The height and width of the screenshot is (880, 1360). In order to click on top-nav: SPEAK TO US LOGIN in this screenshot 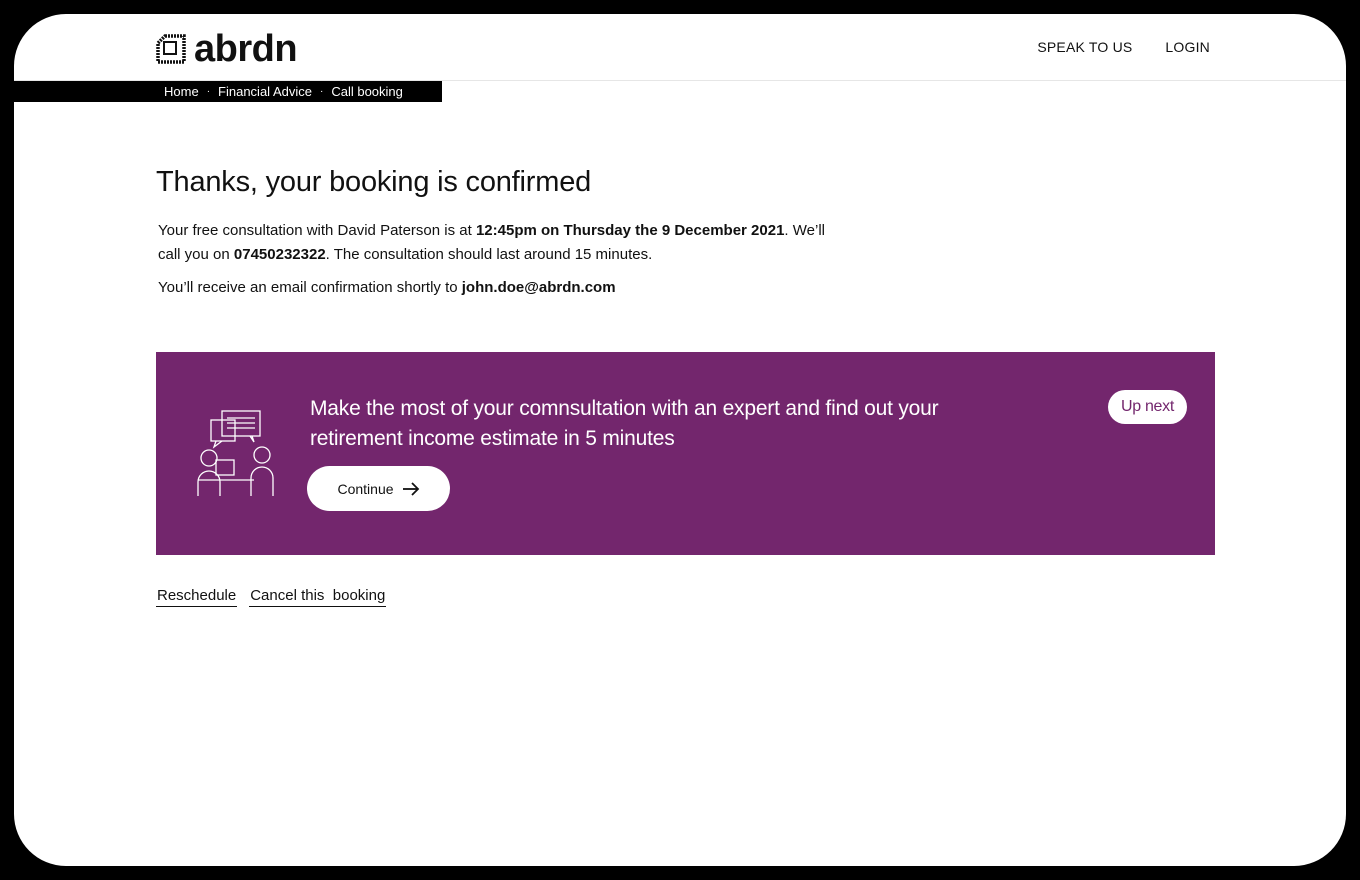, I will do `click(1123, 47)`.